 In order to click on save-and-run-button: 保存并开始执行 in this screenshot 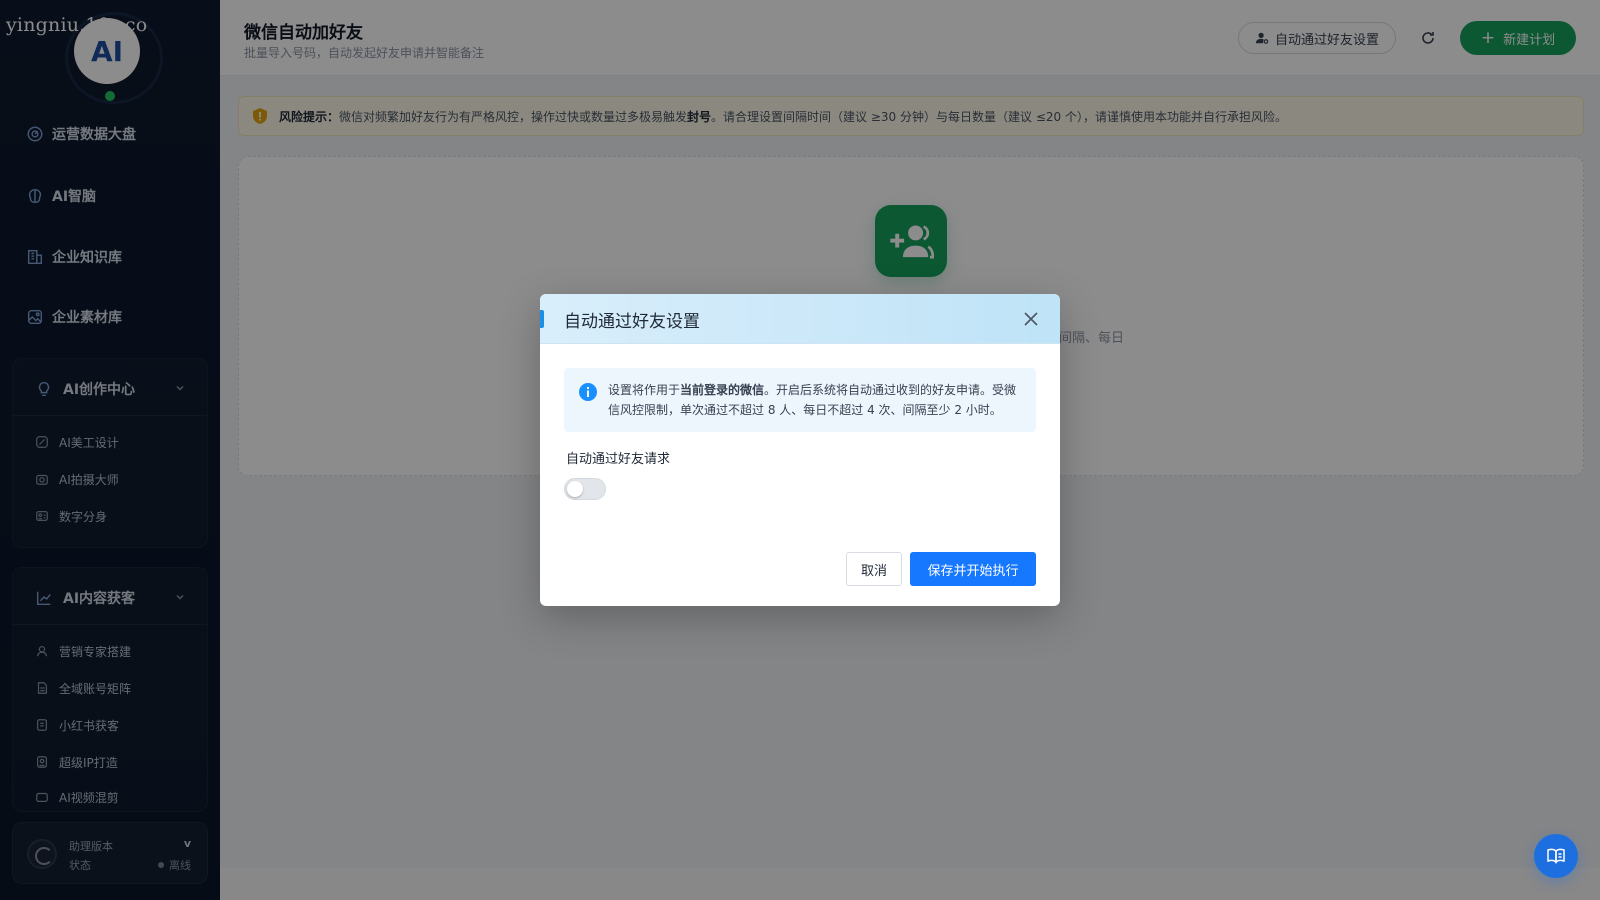, I will do `click(973, 569)`.